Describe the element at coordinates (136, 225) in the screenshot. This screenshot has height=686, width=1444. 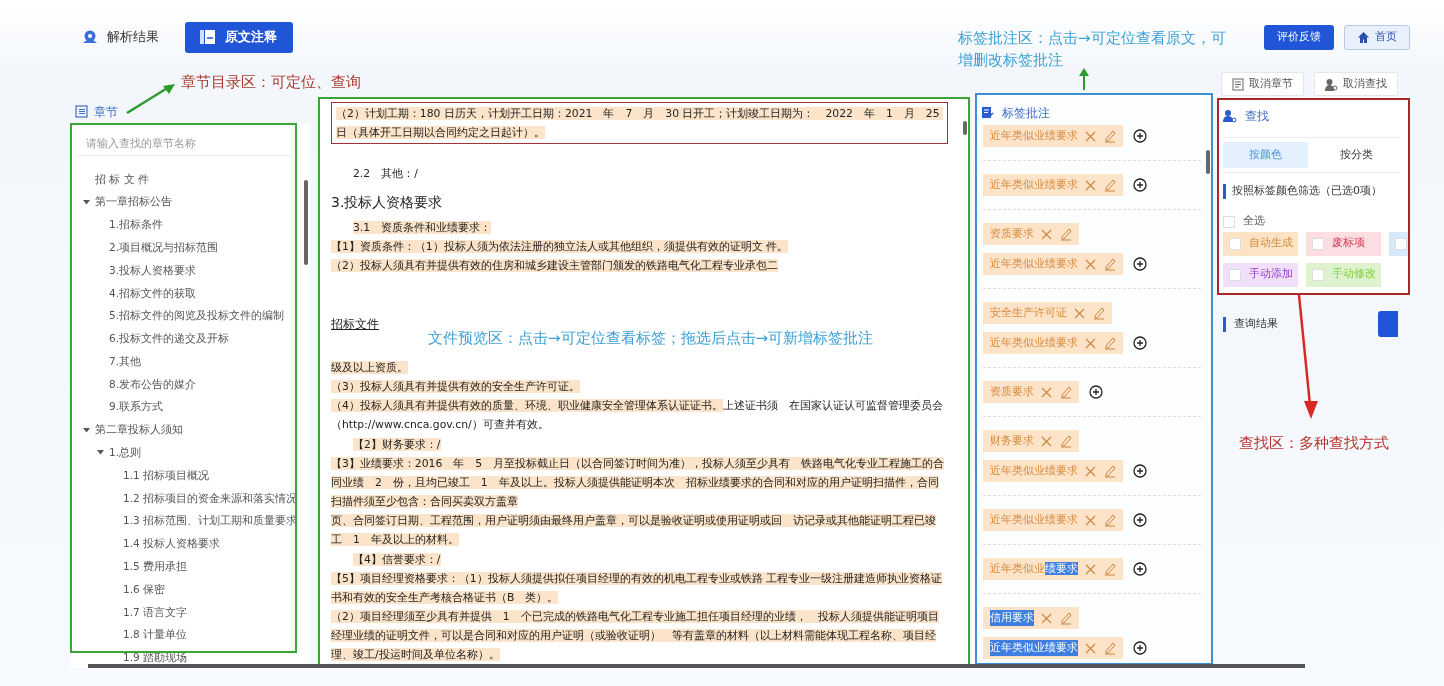
I see `tree-label: 1.招标条件` at that location.